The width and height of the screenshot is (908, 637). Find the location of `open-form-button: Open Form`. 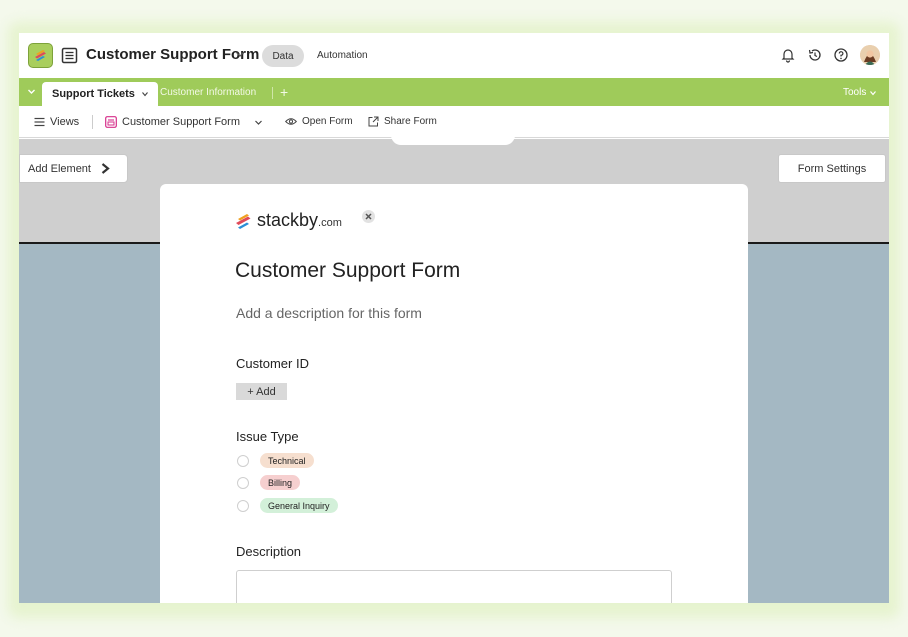

open-form-button: Open Form is located at coordinates (319, 121).